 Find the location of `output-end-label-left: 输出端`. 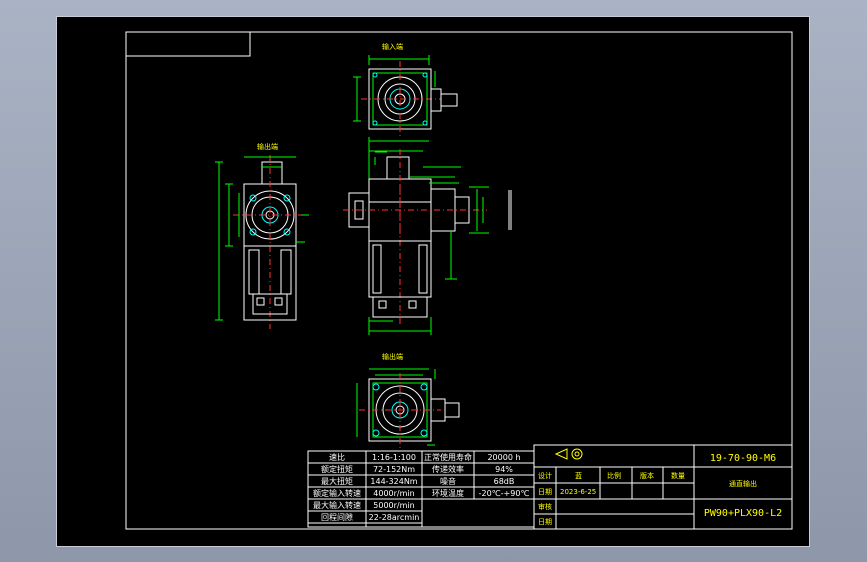

output-end-label-left: 输出端 is located at coordinates (267, 146).